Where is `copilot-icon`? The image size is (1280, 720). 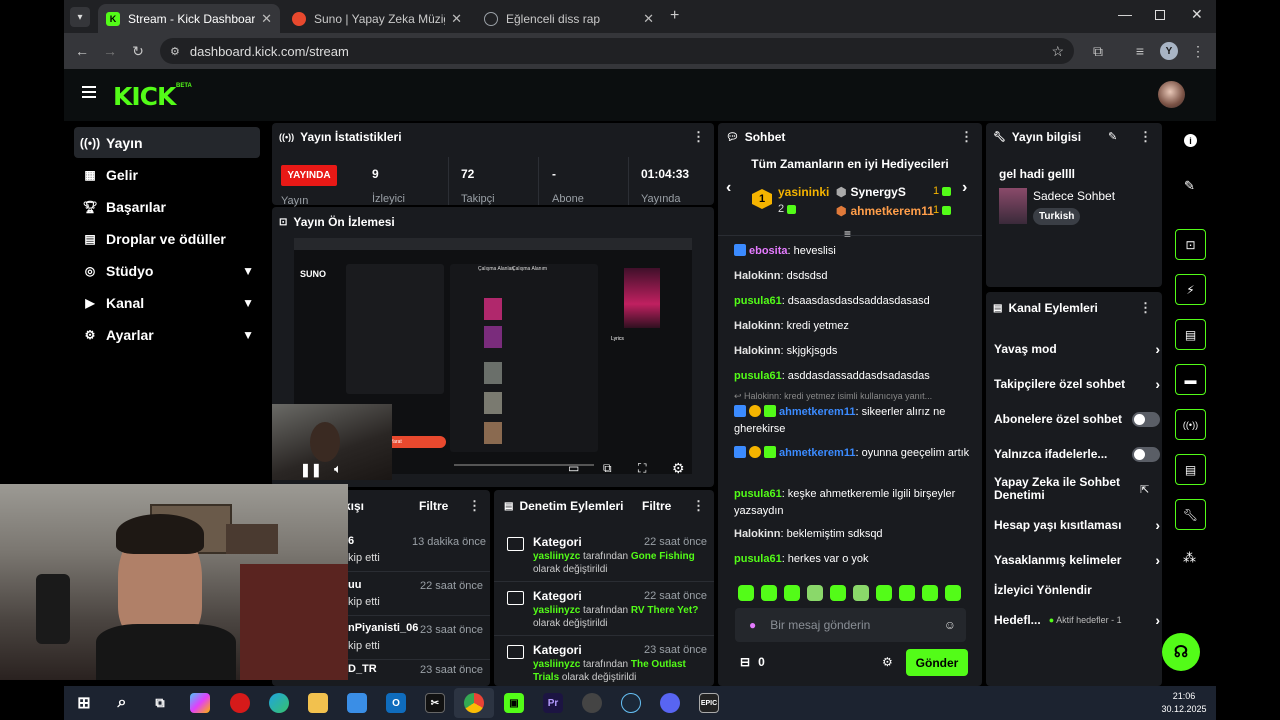 copilot-icon is located at coordinates (200, 703).